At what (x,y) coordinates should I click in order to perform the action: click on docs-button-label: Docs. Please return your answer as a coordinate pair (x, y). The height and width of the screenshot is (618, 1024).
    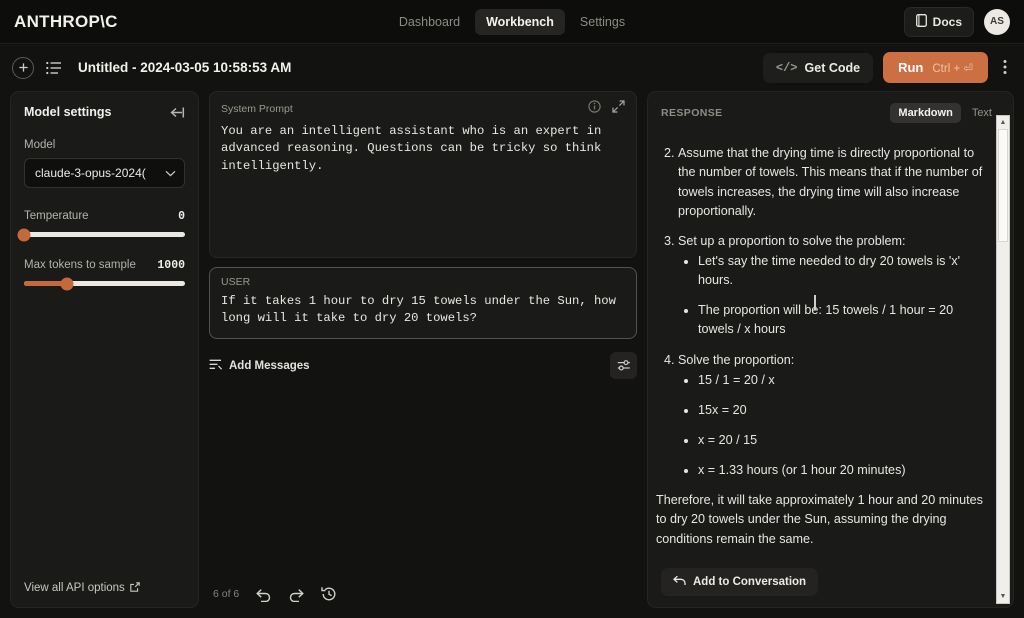
    Looking at the image, I should click on (947, 21).